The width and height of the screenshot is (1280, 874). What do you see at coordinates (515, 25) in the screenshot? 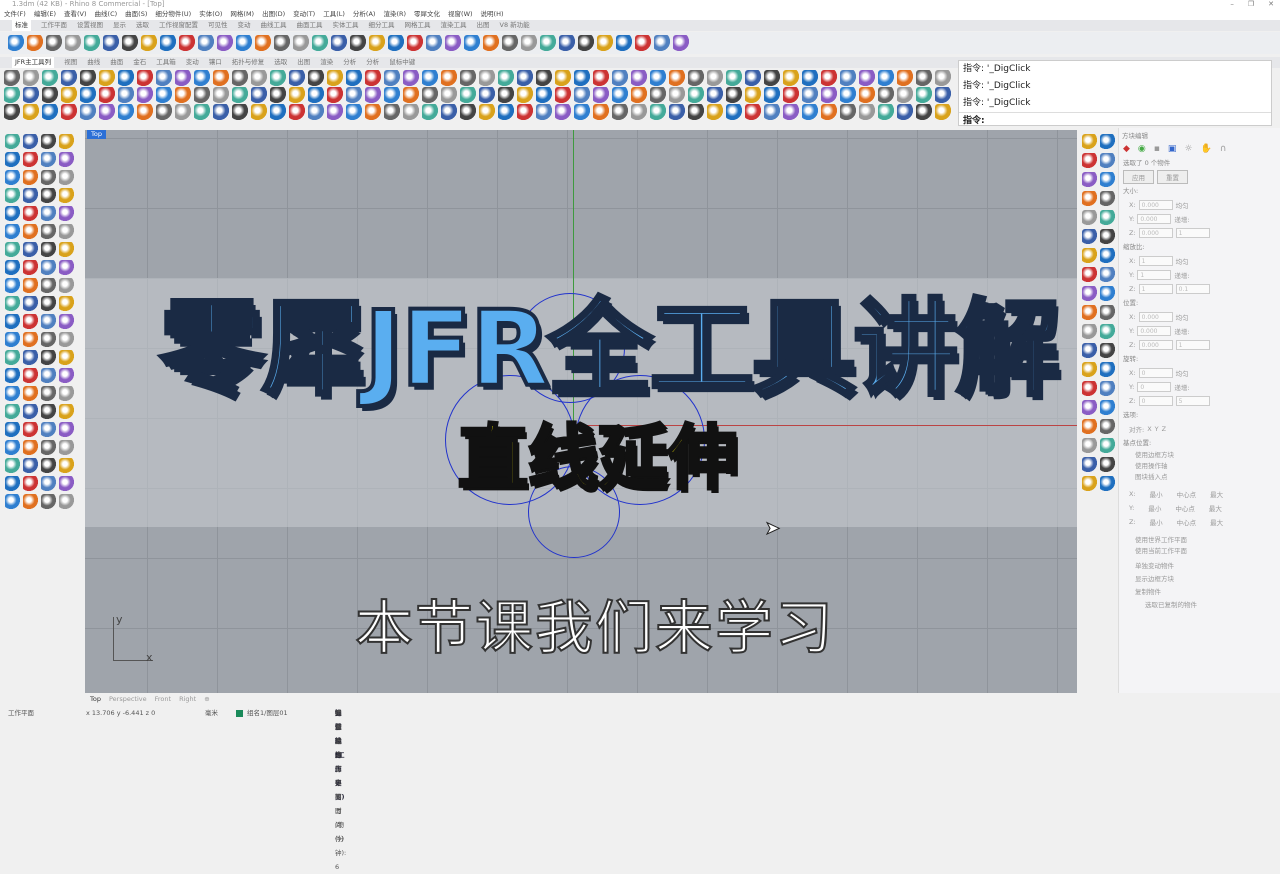
I see `tab-15: V8 新功能` at bounding box center [515, 25].